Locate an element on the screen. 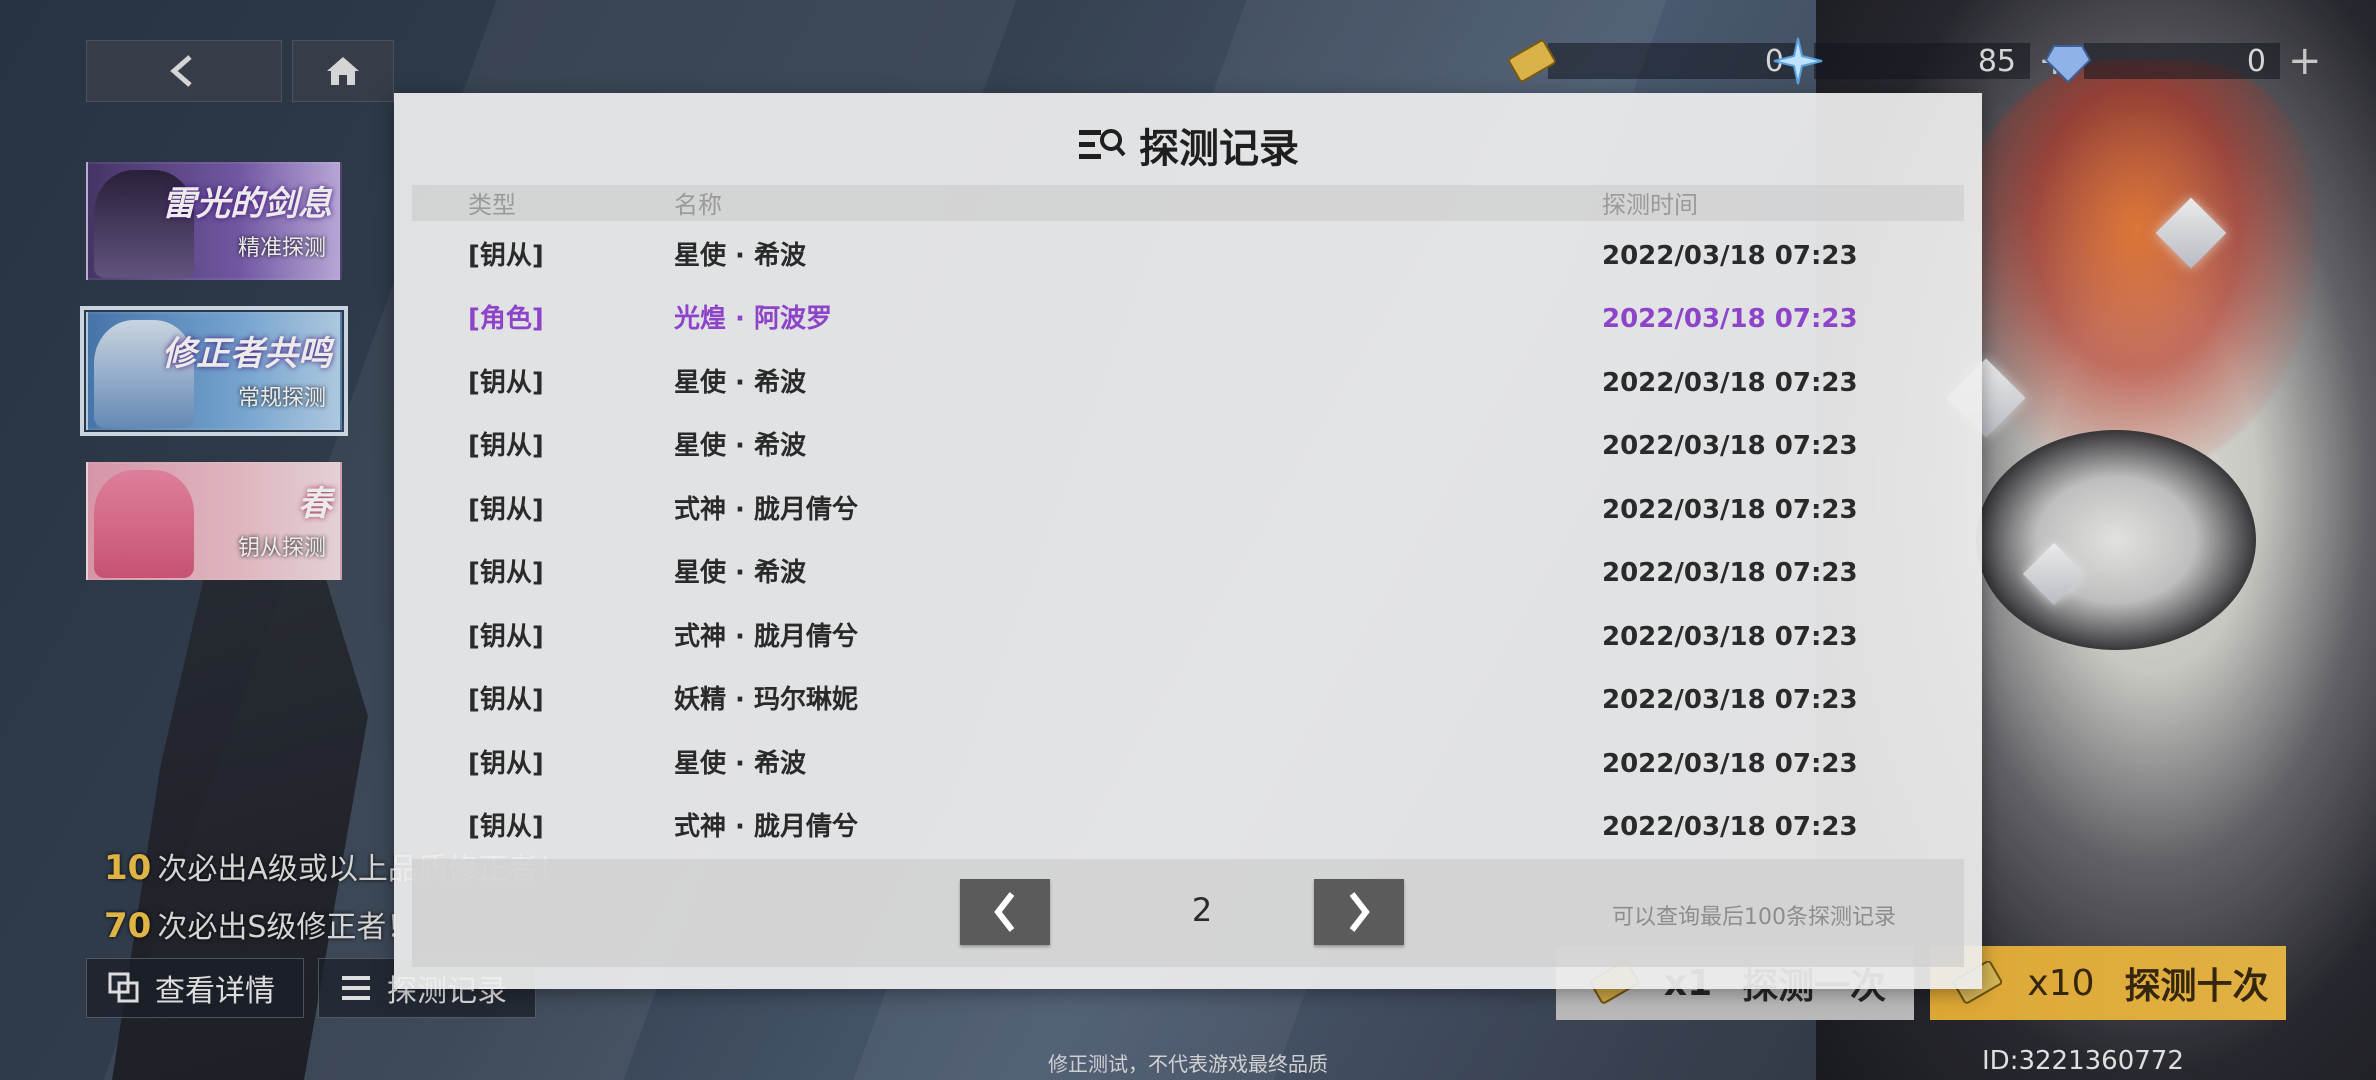  modal-title-text: 探测记录 is located at coordinates (1219, 149).